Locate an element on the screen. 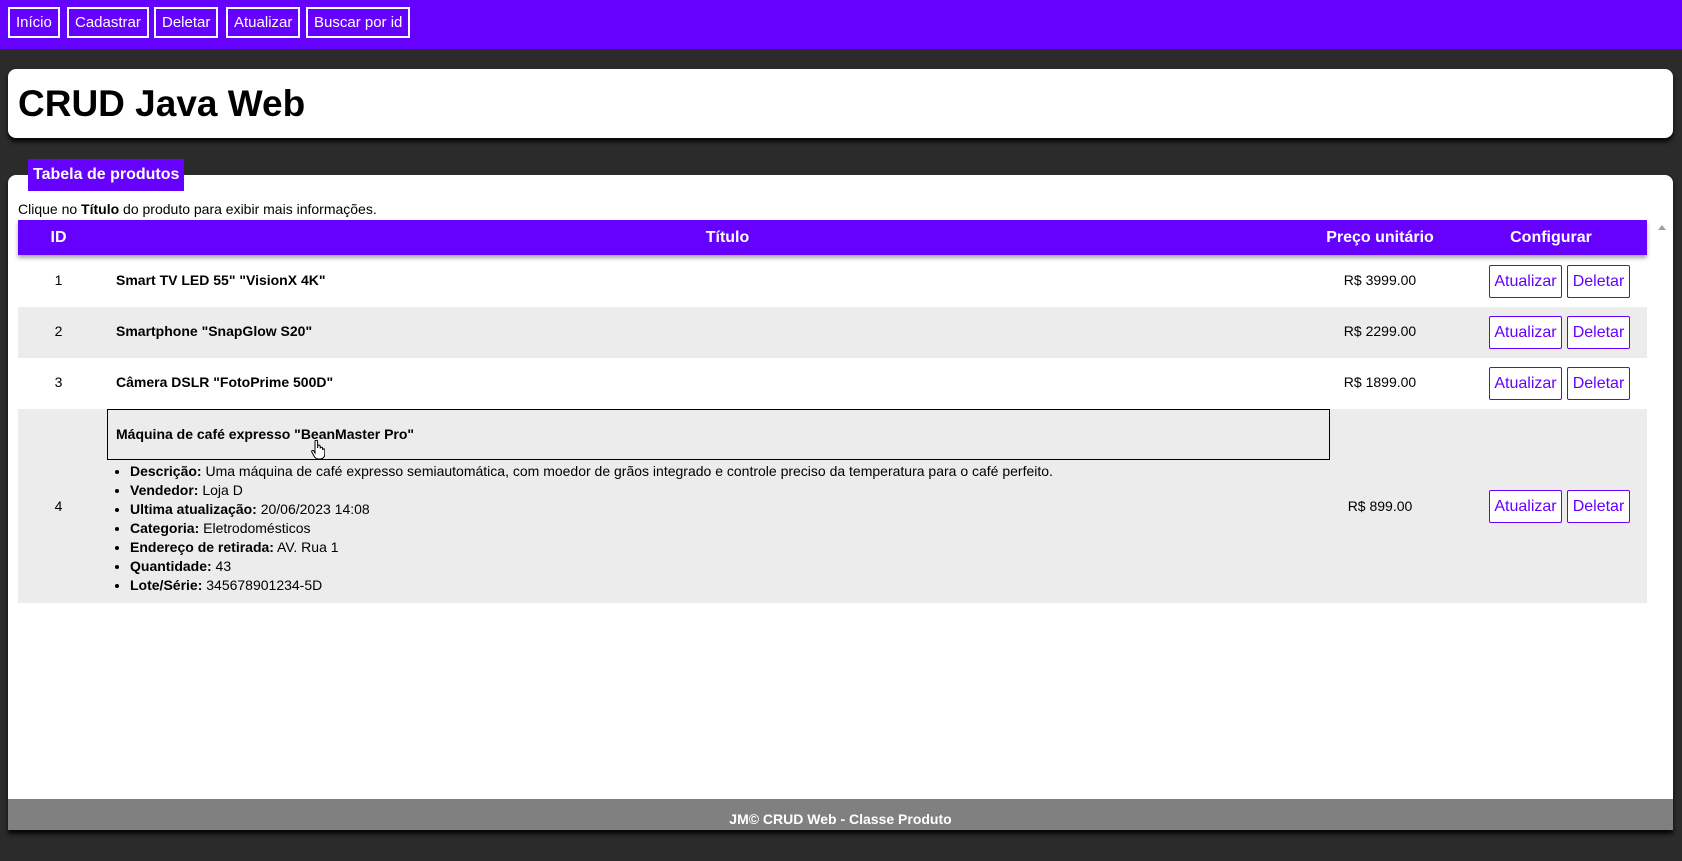  column-header-config: Configurar is located at coordinates (1551, 237).